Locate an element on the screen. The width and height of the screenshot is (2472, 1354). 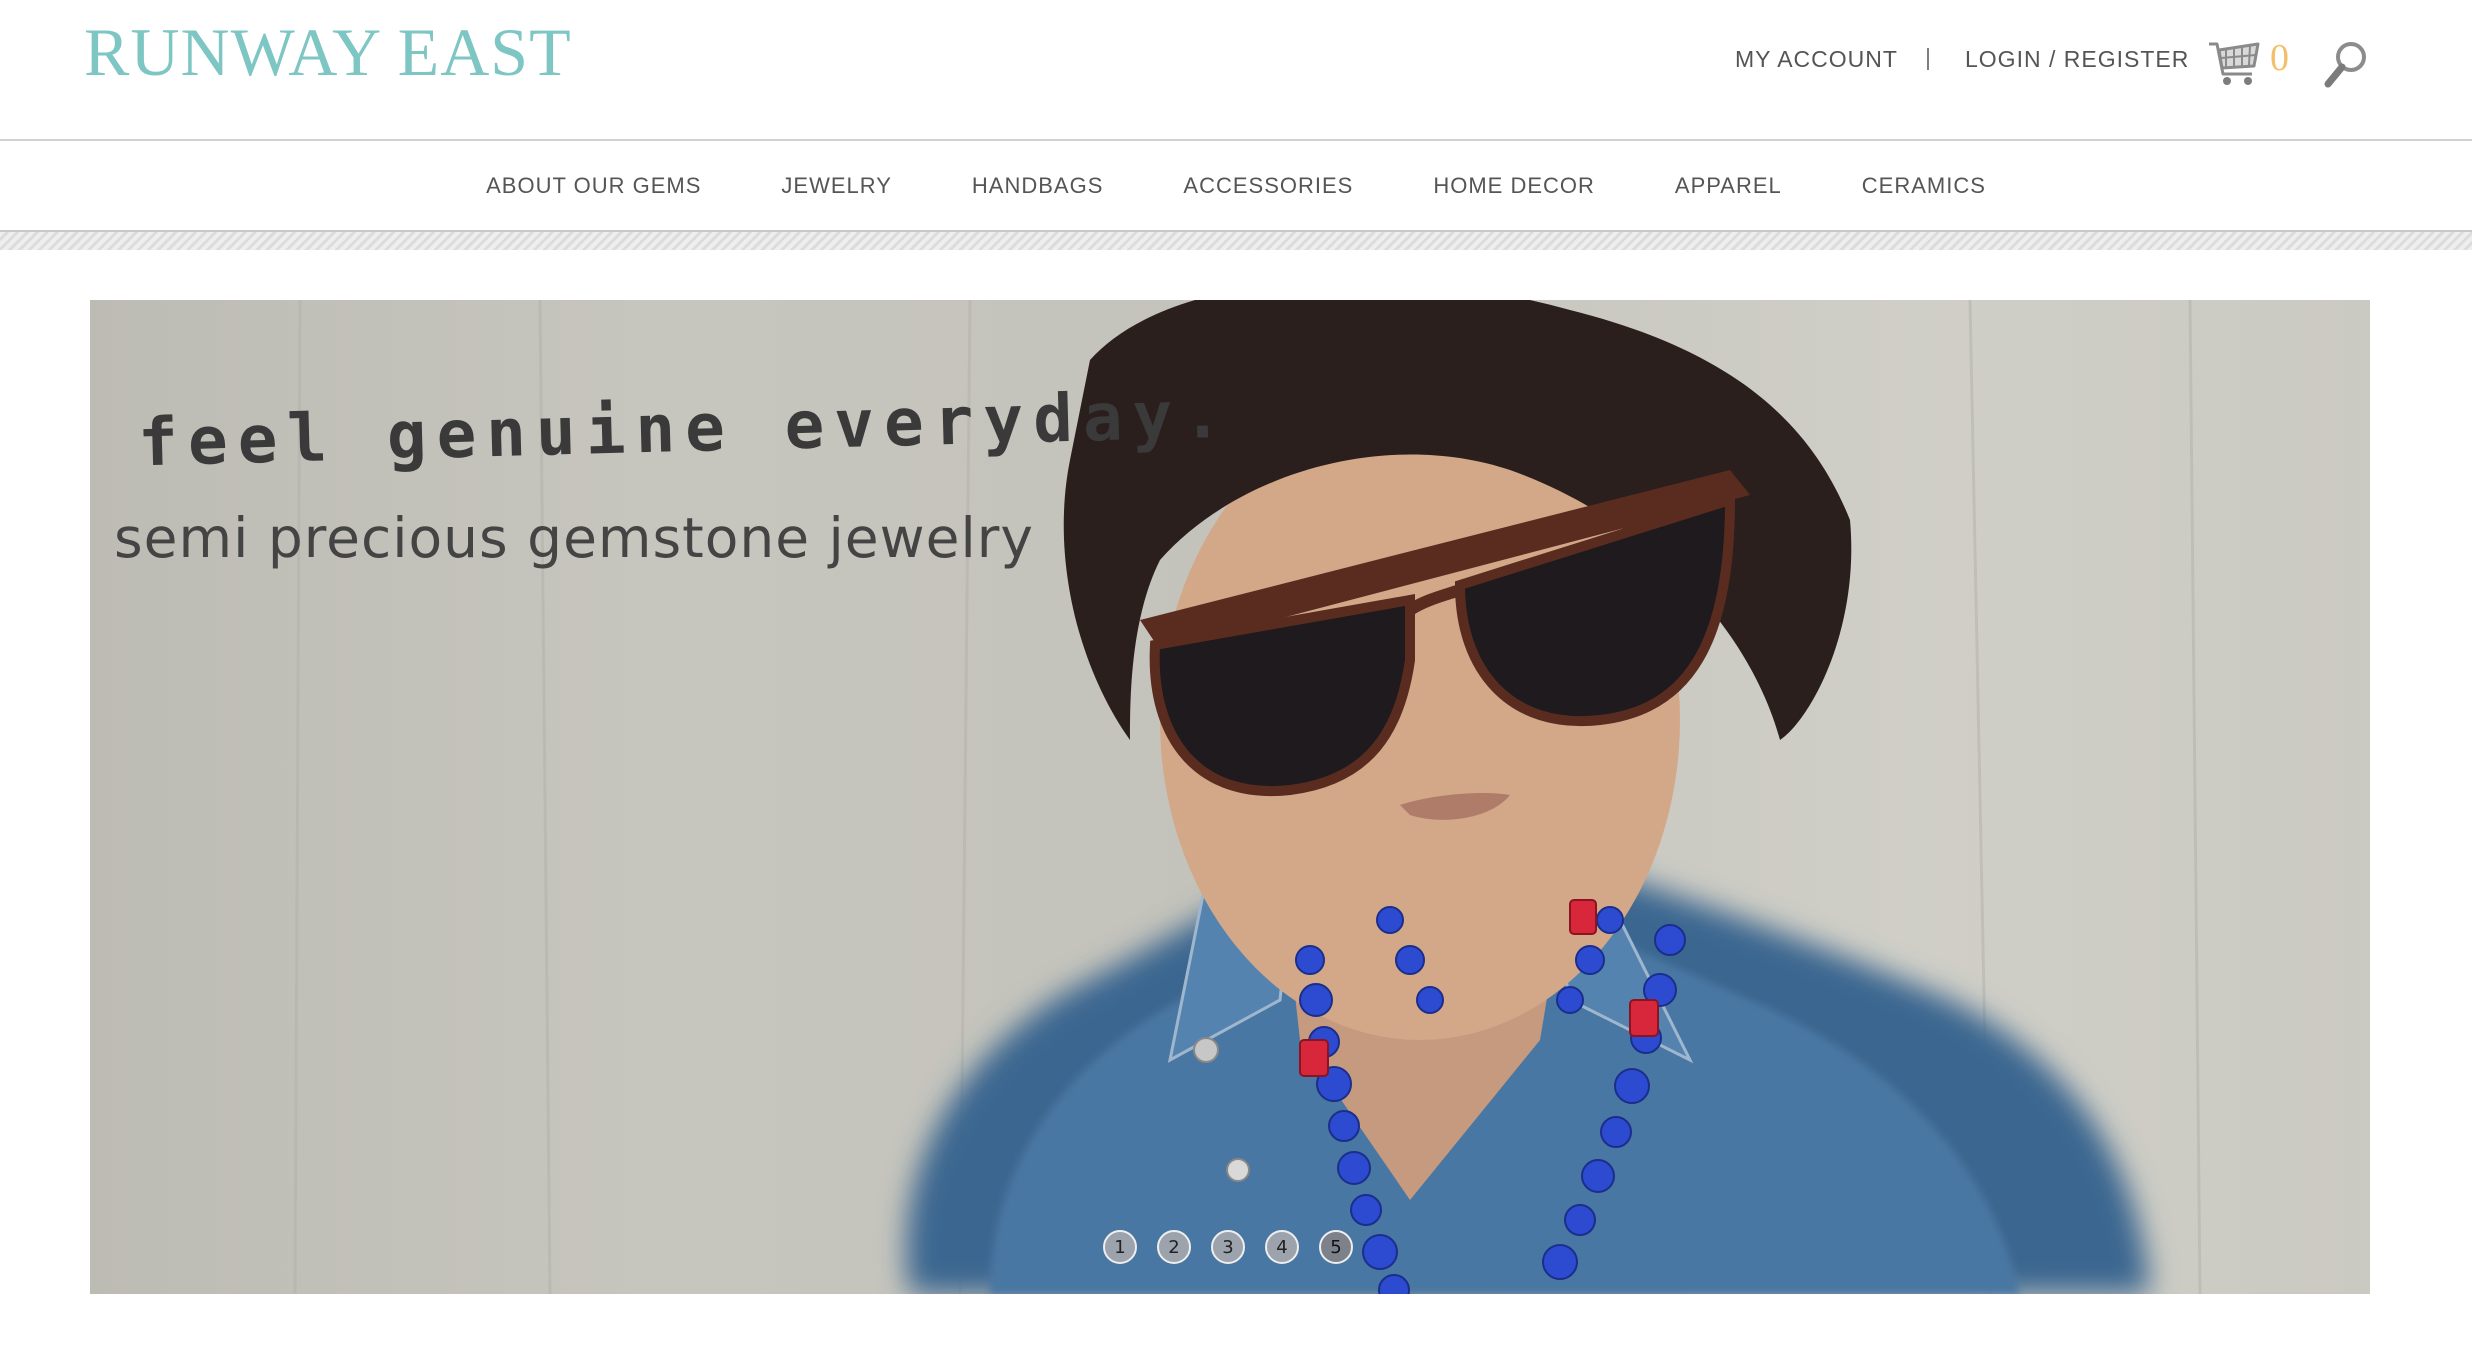
my-account-link: MY ACCOUNT is located at coordinates (1816, 59).